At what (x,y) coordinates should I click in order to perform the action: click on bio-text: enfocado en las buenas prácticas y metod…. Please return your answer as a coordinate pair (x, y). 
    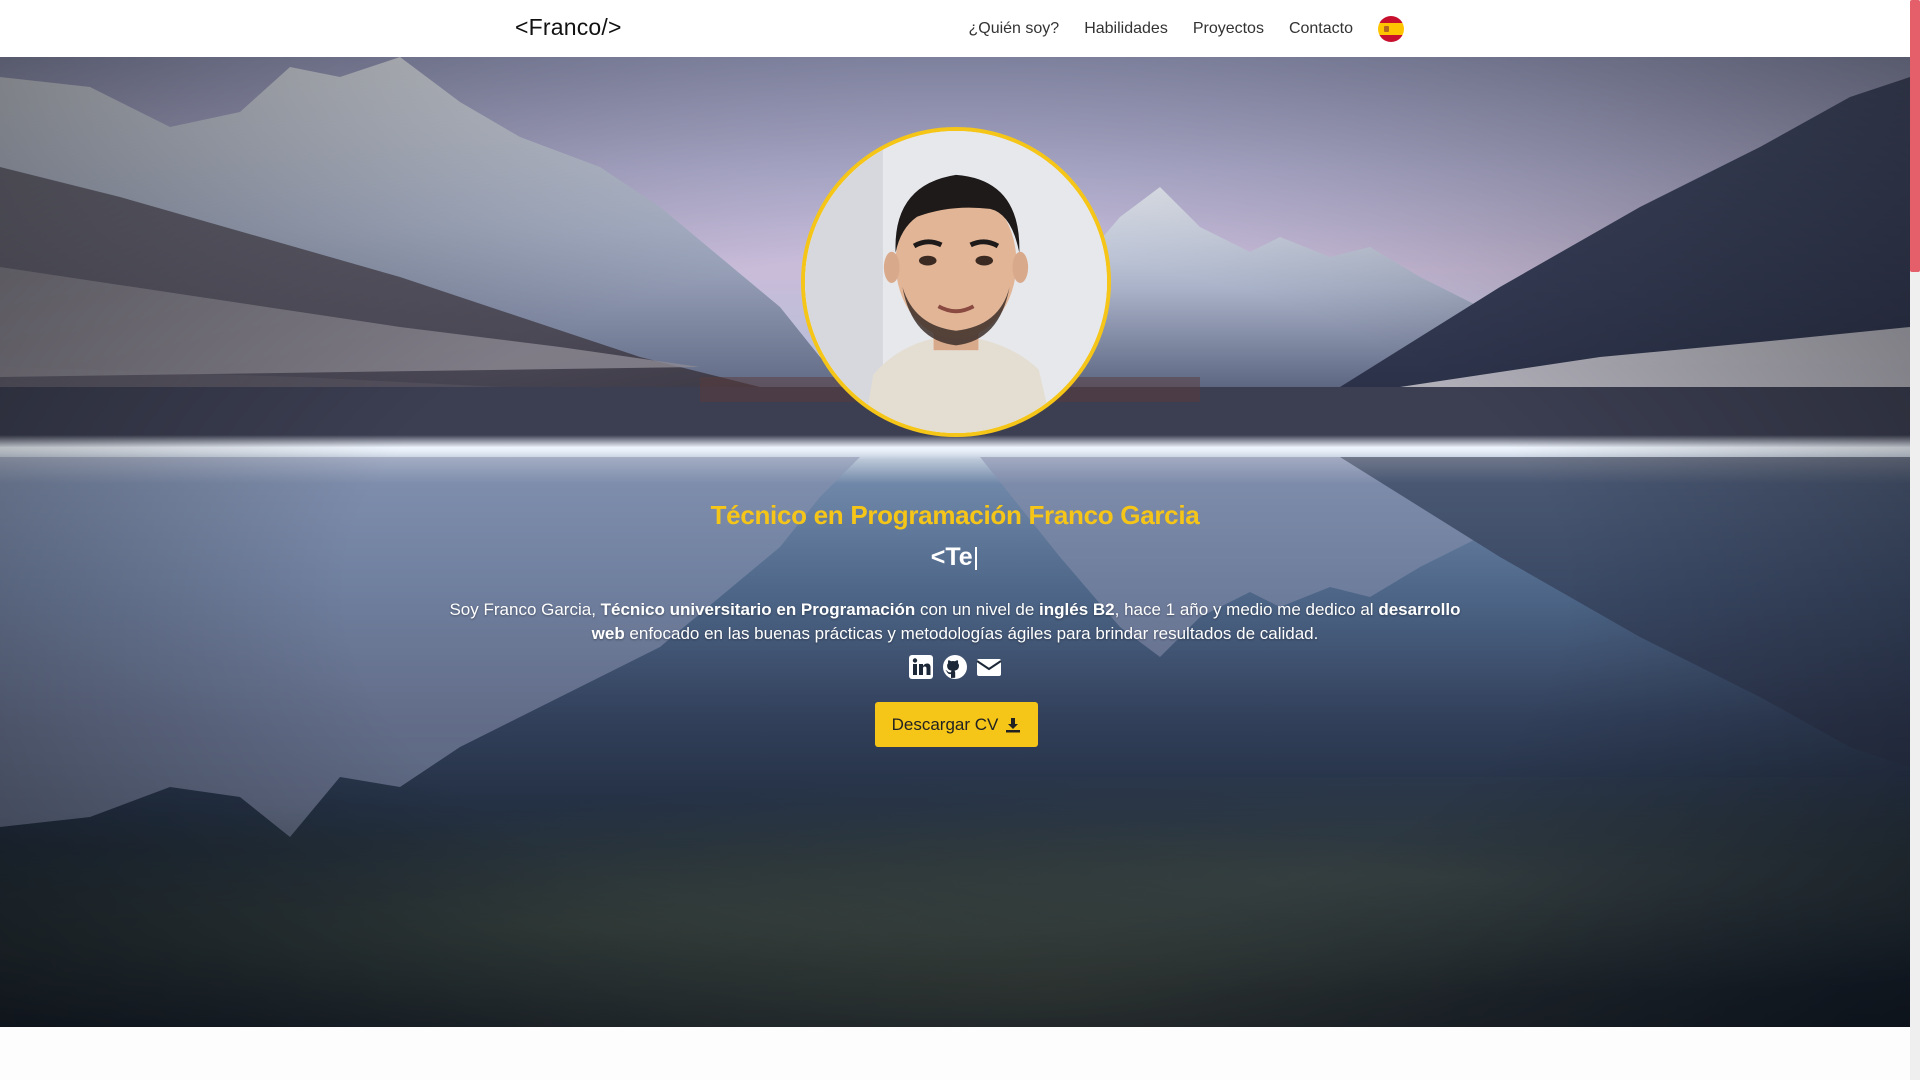
    Looking at the image, I should click on (971, 633).